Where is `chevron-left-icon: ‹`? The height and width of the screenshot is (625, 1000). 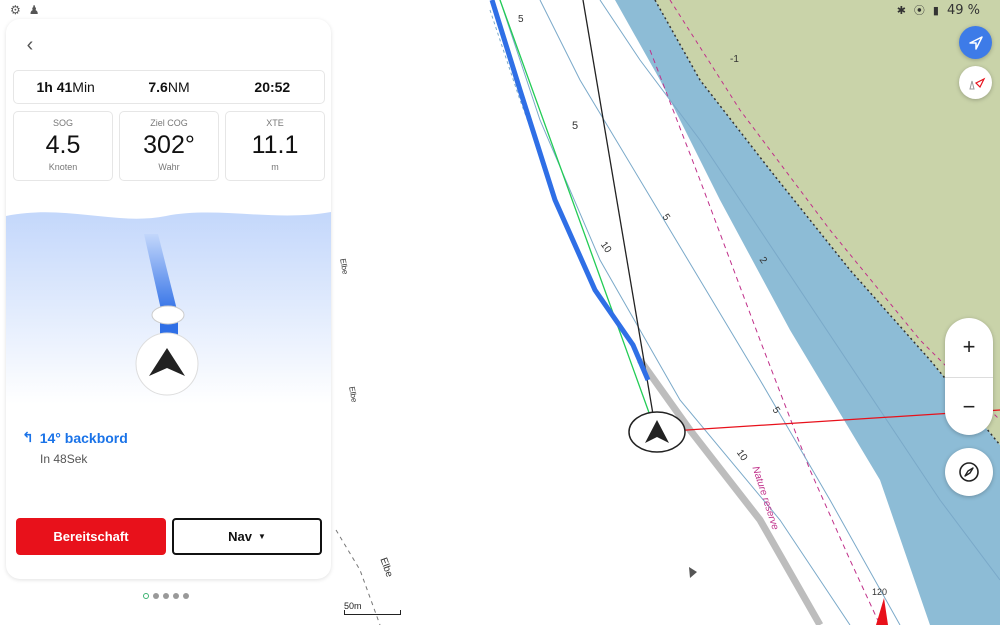 chevron-left-icon: ‹ is located at coordinates (30, 44).